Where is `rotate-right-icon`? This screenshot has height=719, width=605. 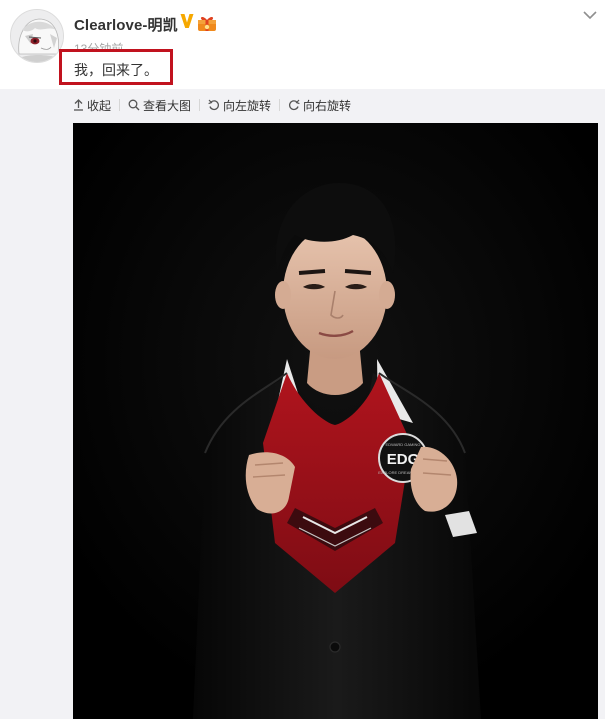
rotate-right-icon is located at coordinates (294, 105).